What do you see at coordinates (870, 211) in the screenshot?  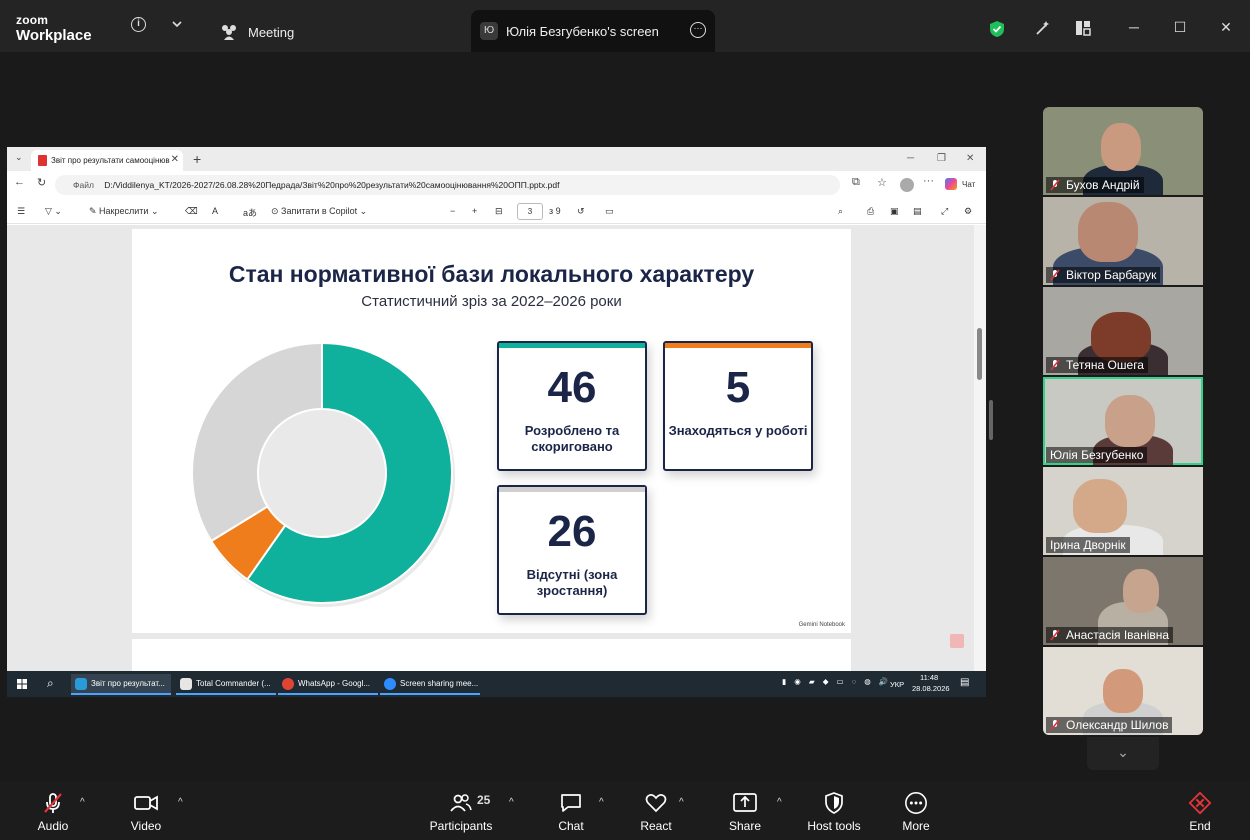 I see `print-icon: ⎙` at bounding box center [870, 211].